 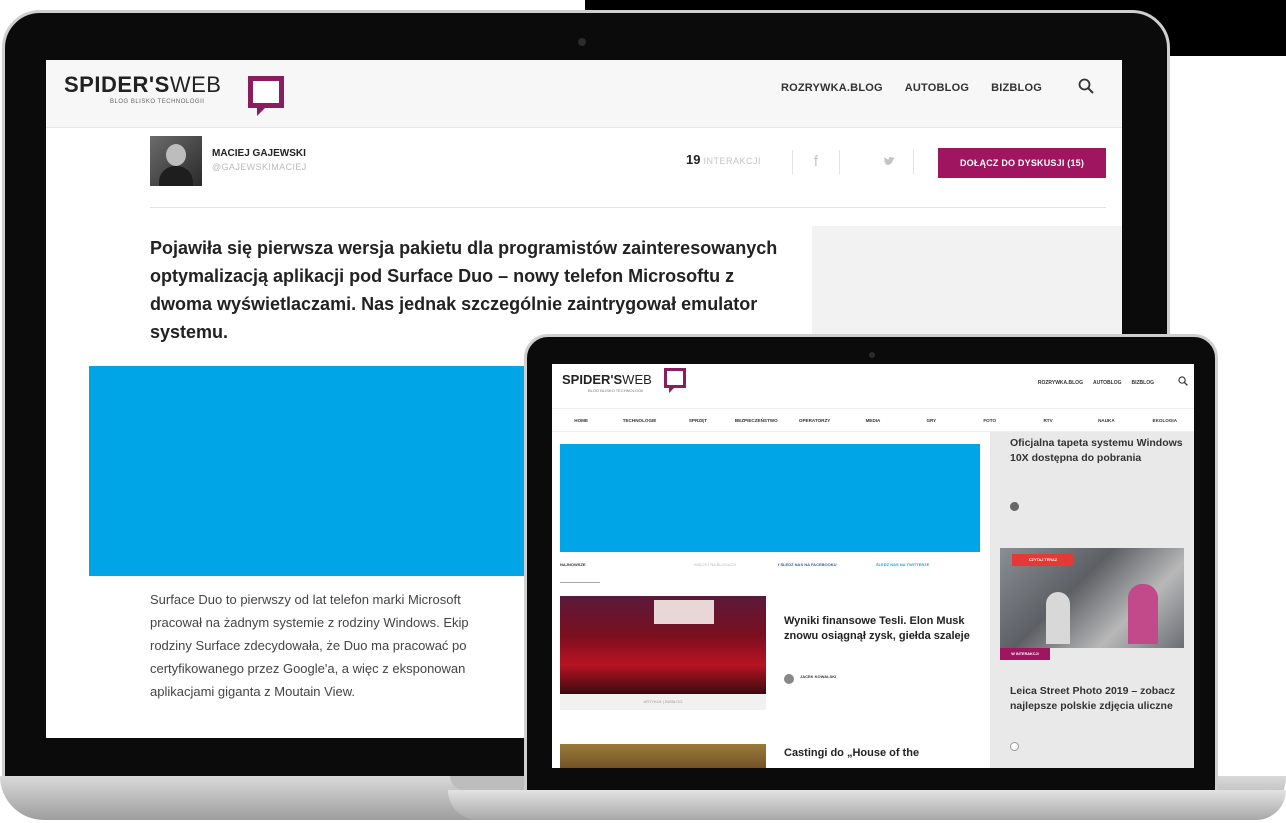 I want to click on mini-logo-bold: SPIDER'S, so click(x=592, y=379).